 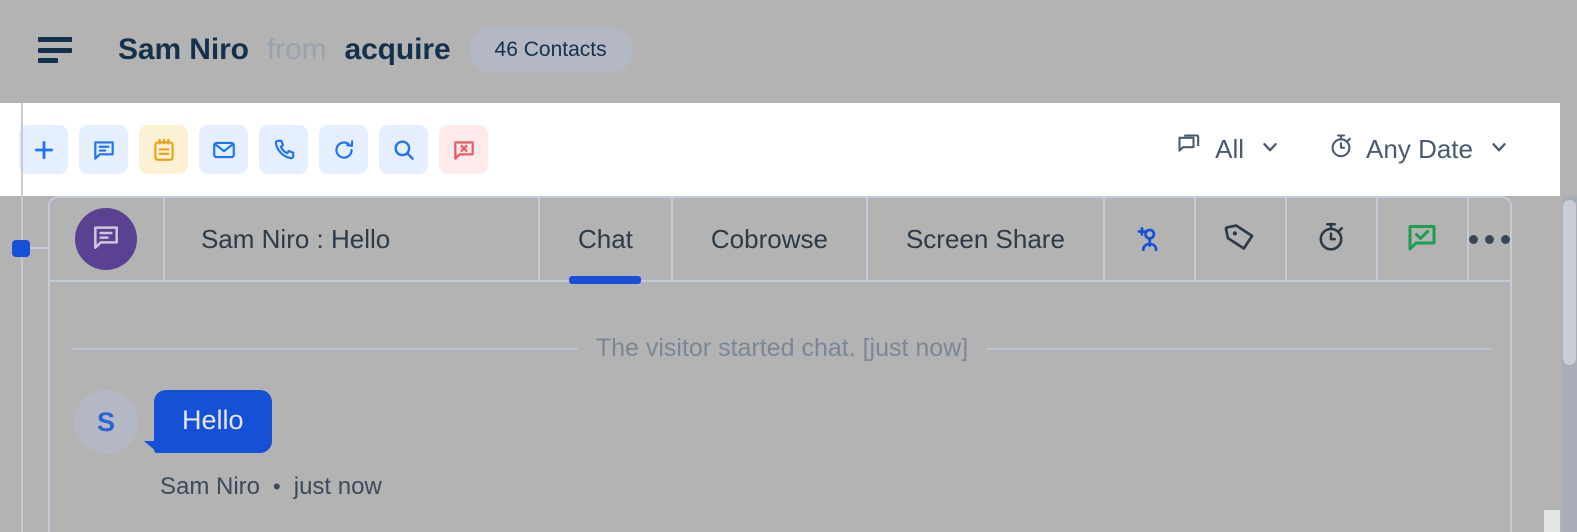 What do you see at coordinates (183, 49) in the screenshot?
I see `page-title-name: Sam Niro` at bounding box center [183, 49].